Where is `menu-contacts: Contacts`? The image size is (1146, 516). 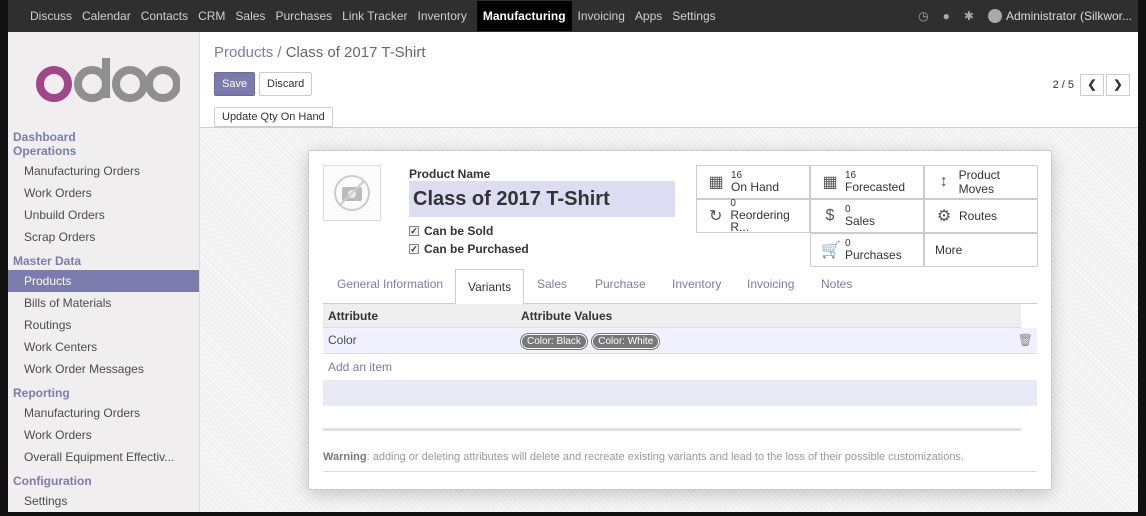
menu-contacts: Contacts is located at coordinates (164, 16).